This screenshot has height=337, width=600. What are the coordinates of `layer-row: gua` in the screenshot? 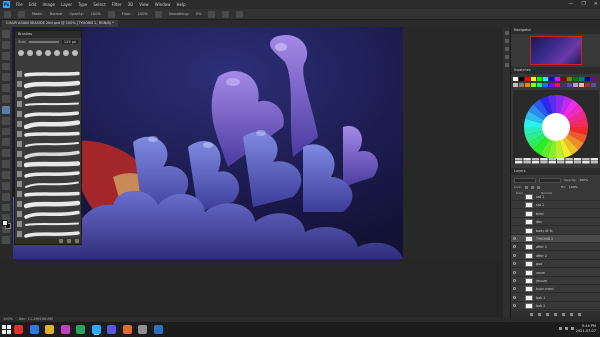 It's located at (555, 264).